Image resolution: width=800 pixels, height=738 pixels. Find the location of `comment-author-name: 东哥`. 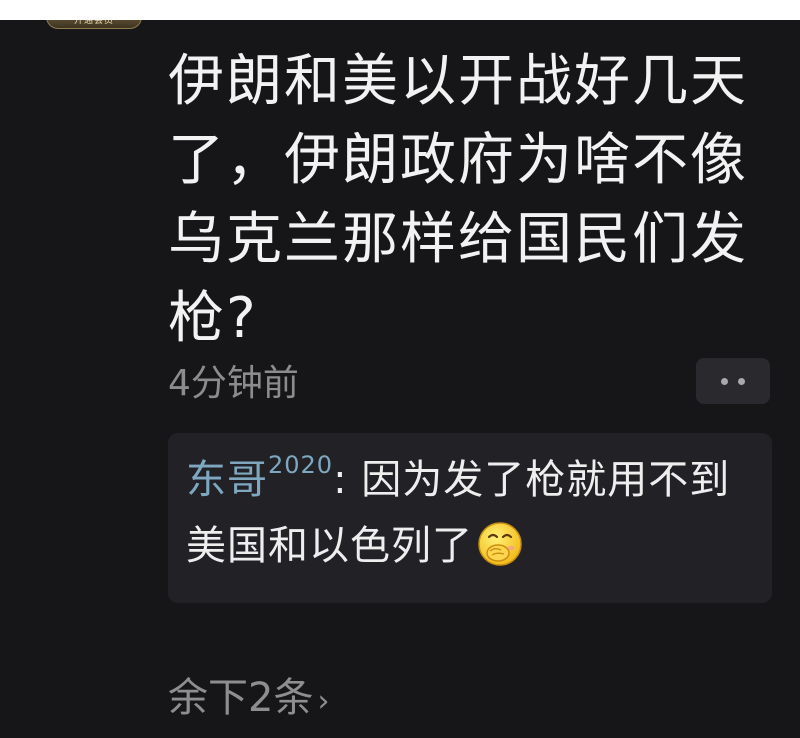

comment-author-name: 东哥 is located at coordinates (227, 480).